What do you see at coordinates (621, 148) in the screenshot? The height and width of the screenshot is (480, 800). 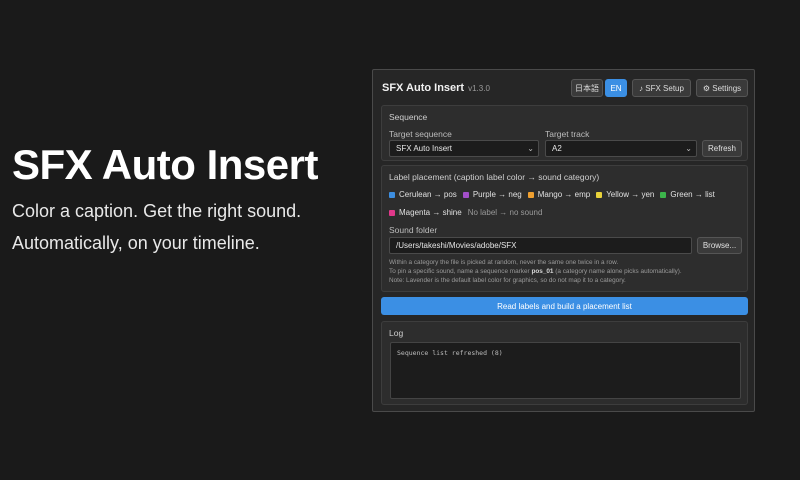 I see `target-track-select: A2 ⌄` at bounding box center [621, 148].